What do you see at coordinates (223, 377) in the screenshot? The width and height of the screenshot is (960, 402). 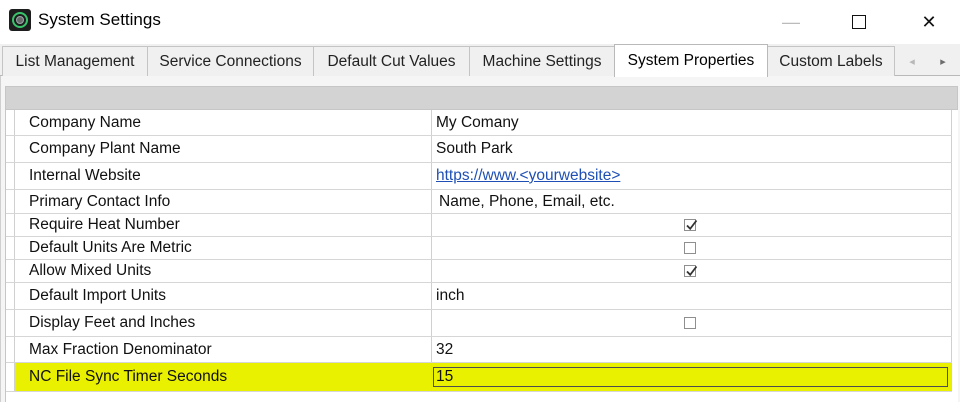 I see `property-name: NC File Sync Timer Seconds` at bounding box center [223, 377].